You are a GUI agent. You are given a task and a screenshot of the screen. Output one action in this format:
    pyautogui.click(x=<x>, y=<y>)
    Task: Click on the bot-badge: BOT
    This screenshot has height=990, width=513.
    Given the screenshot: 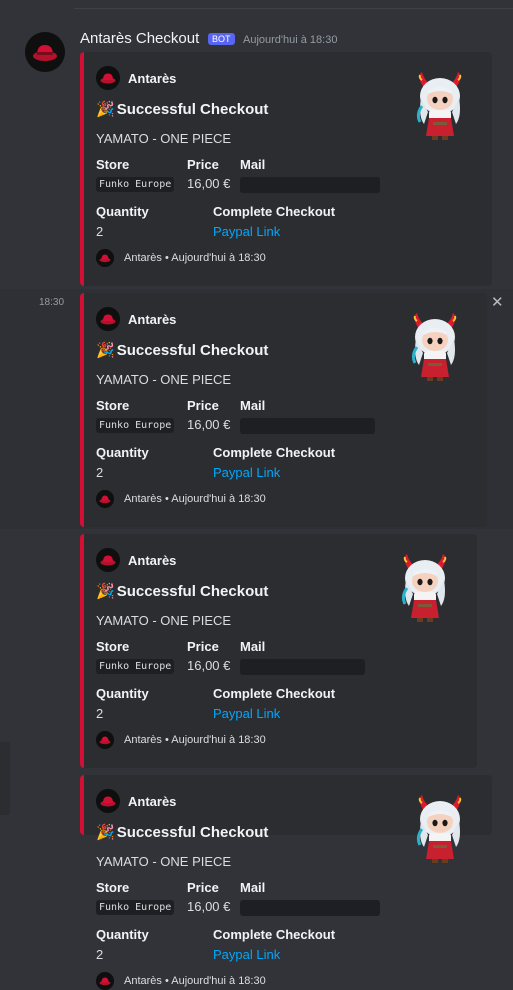 What is the action you would take?
    pyautogui.click(x=221, y=39)
    